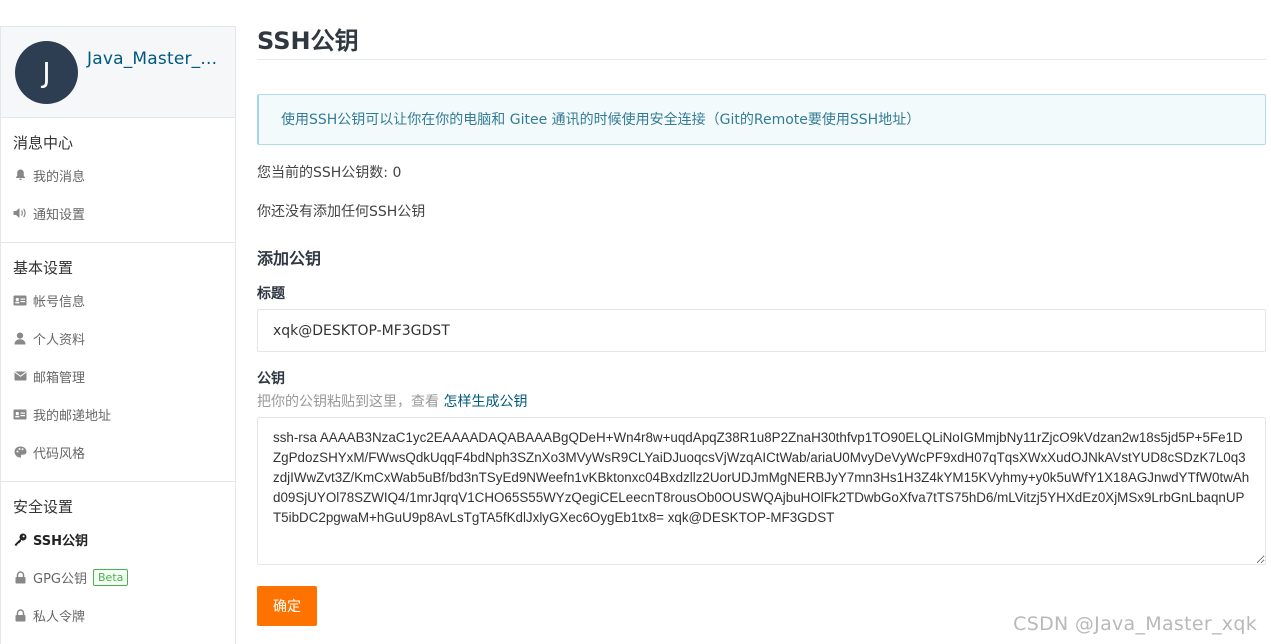 The width and height of the screenshot is (1271, 644). I want to click on sidebar-item-label: SSH公钥, so click(61, 541).